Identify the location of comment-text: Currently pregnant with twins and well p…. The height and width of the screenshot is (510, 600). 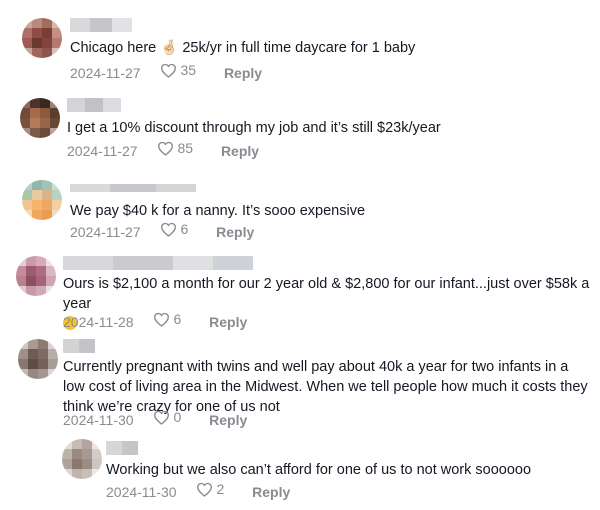
(325, 387).